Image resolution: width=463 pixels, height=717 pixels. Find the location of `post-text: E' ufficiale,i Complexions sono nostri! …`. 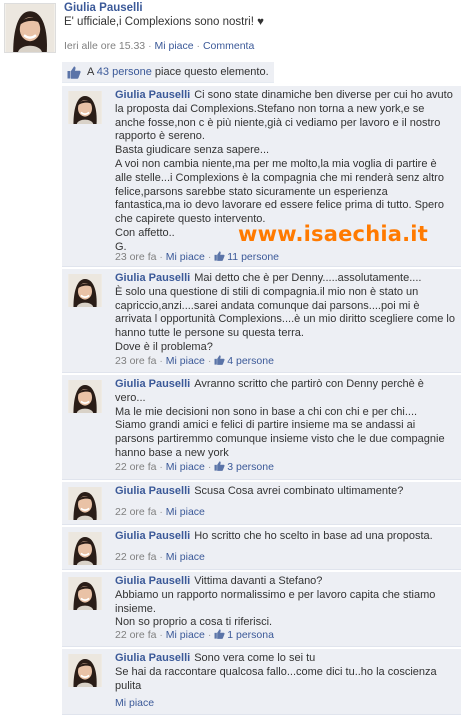

post-text: E' ufficiale,i Complexions sono nostri! … is located at coordinates (164, 22).